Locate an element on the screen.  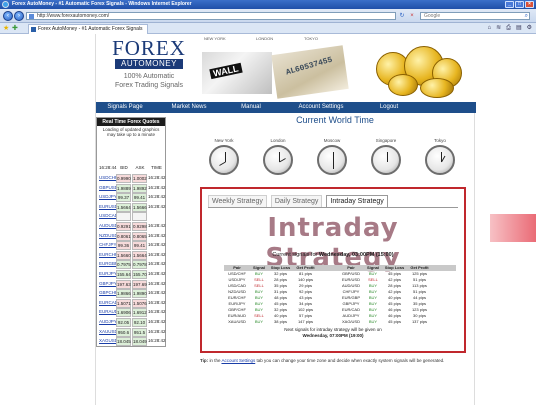
home-icon: ⌂ is located at coordinates (489, 28).